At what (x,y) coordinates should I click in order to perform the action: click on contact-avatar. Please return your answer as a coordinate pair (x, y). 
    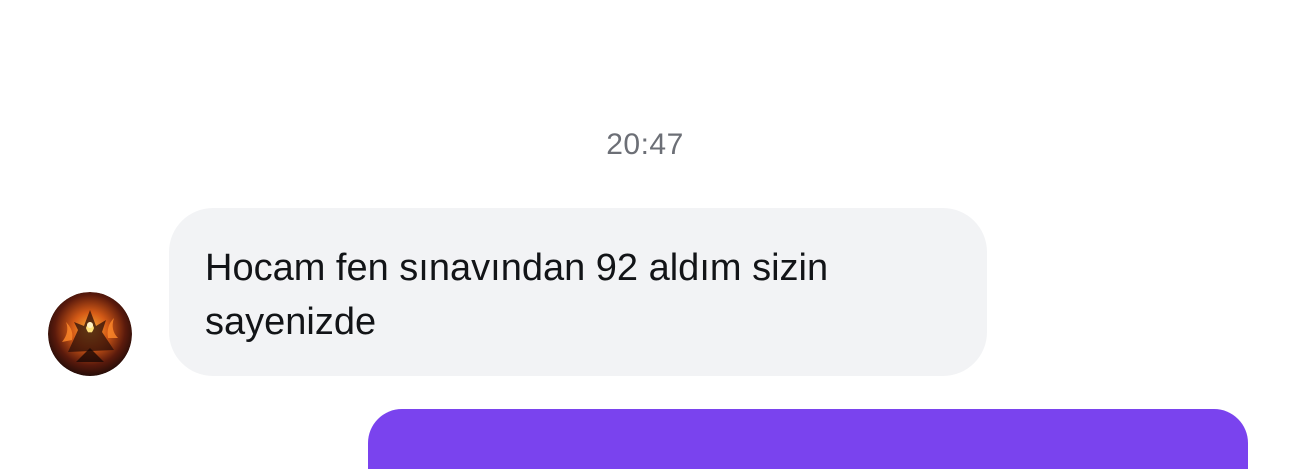
    Looking at the image, I should click on (90, 334).